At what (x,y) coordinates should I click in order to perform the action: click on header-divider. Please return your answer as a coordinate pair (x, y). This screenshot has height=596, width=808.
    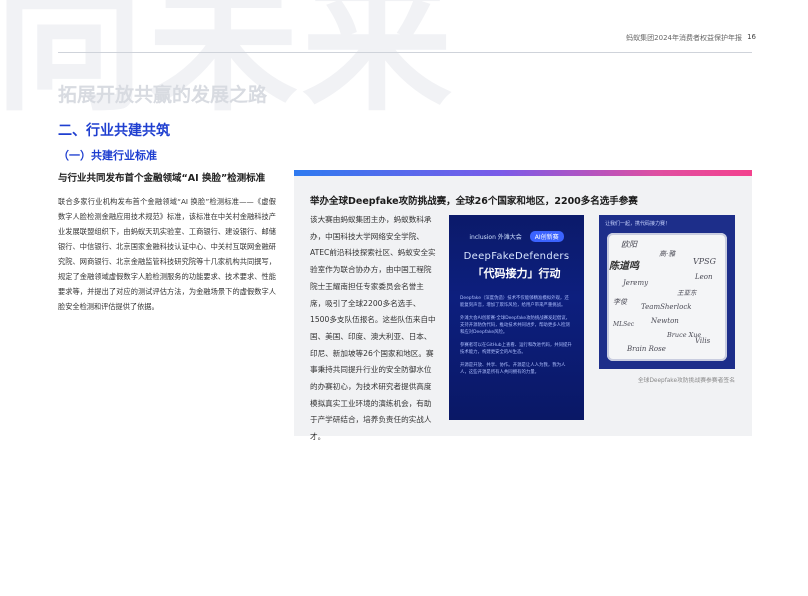
    Looking at the image, I should click on (405, 52).